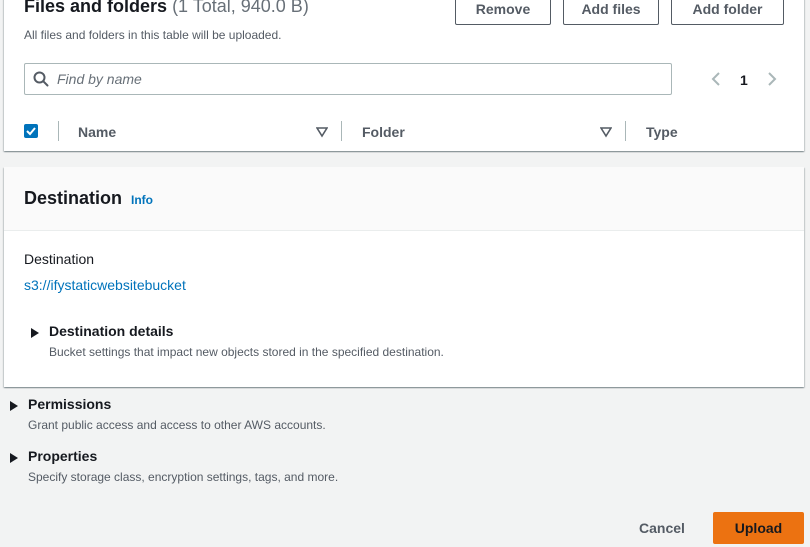 The image size is (810, 547). I want to click on table-header: Name Folder Type, so click(404, 132).